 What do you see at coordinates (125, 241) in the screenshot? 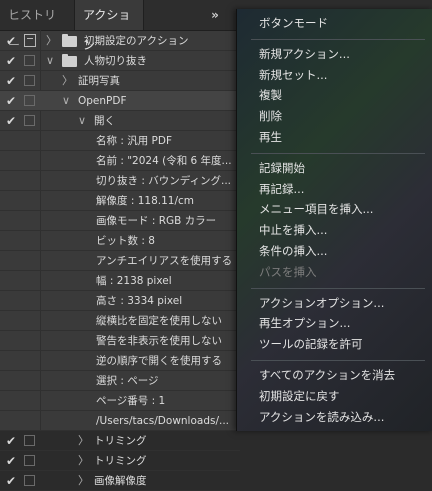
I see `step-parameter-text: ビット数 : 8` at bounding box center [125, 241].